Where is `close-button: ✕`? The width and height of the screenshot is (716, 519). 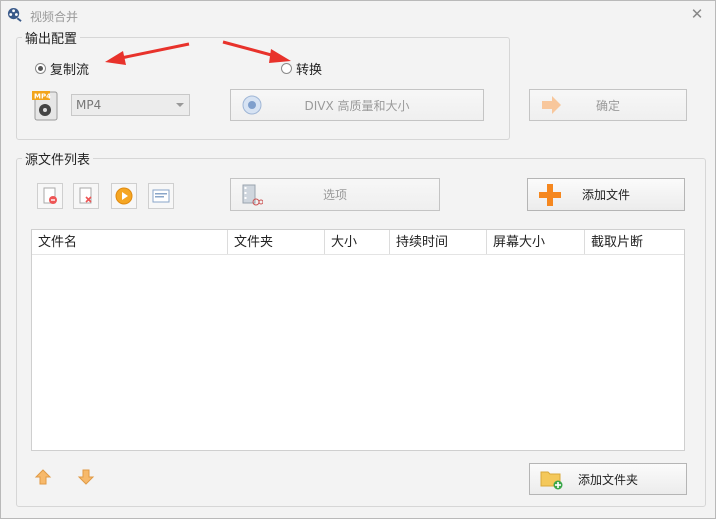
close-button: ✕ is located at coordinates (697, 14).